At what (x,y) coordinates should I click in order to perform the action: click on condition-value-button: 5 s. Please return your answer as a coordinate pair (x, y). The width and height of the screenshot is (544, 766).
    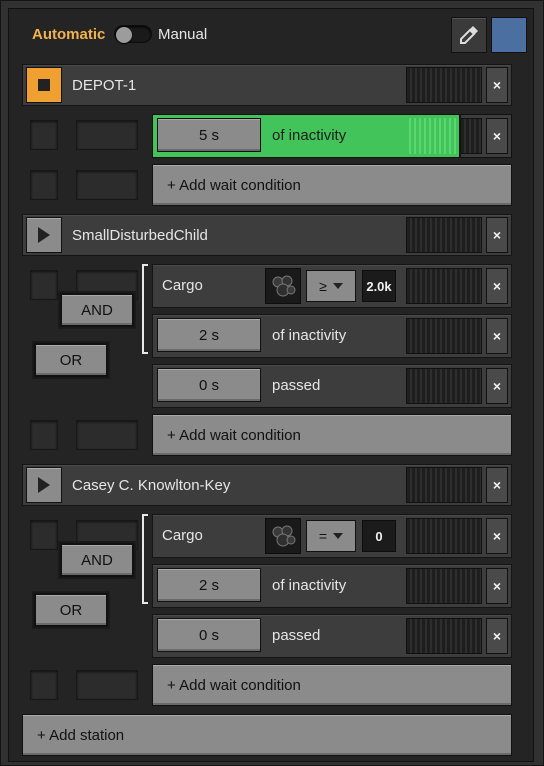
    Looking at the image, I should click on (209, 135).